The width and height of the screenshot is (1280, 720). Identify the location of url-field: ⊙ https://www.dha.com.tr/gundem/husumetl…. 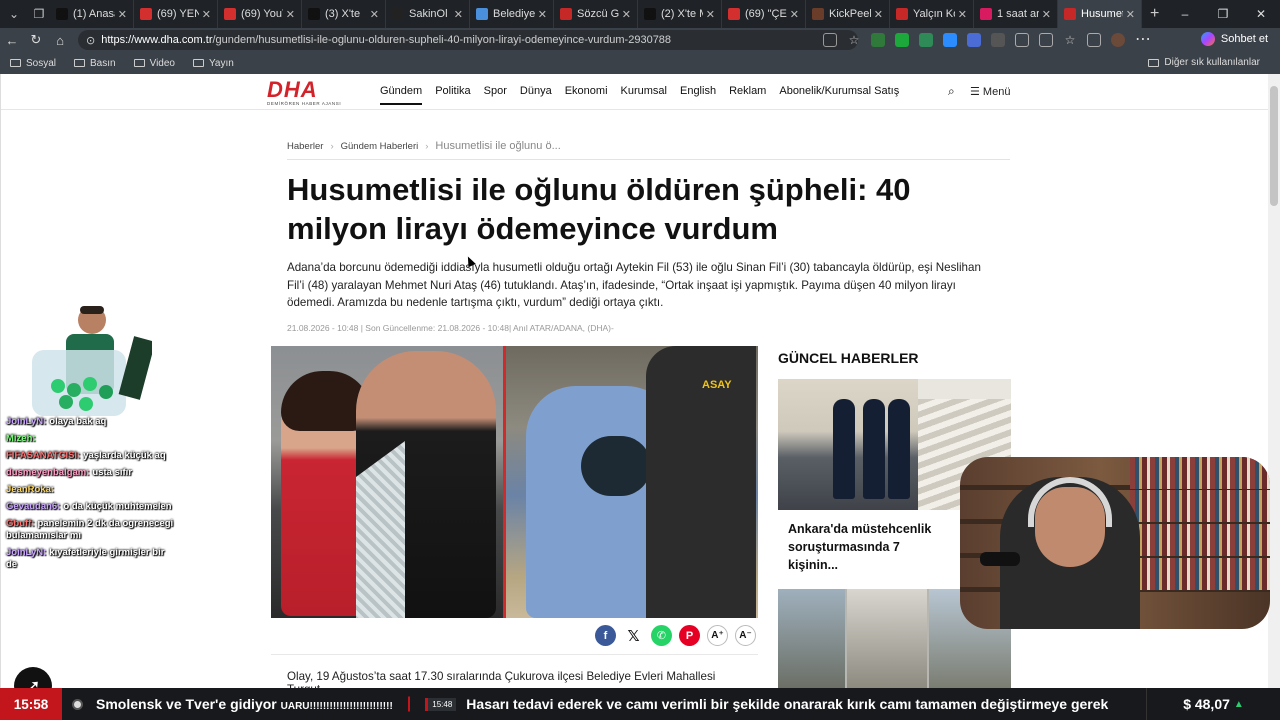
(468, 40).